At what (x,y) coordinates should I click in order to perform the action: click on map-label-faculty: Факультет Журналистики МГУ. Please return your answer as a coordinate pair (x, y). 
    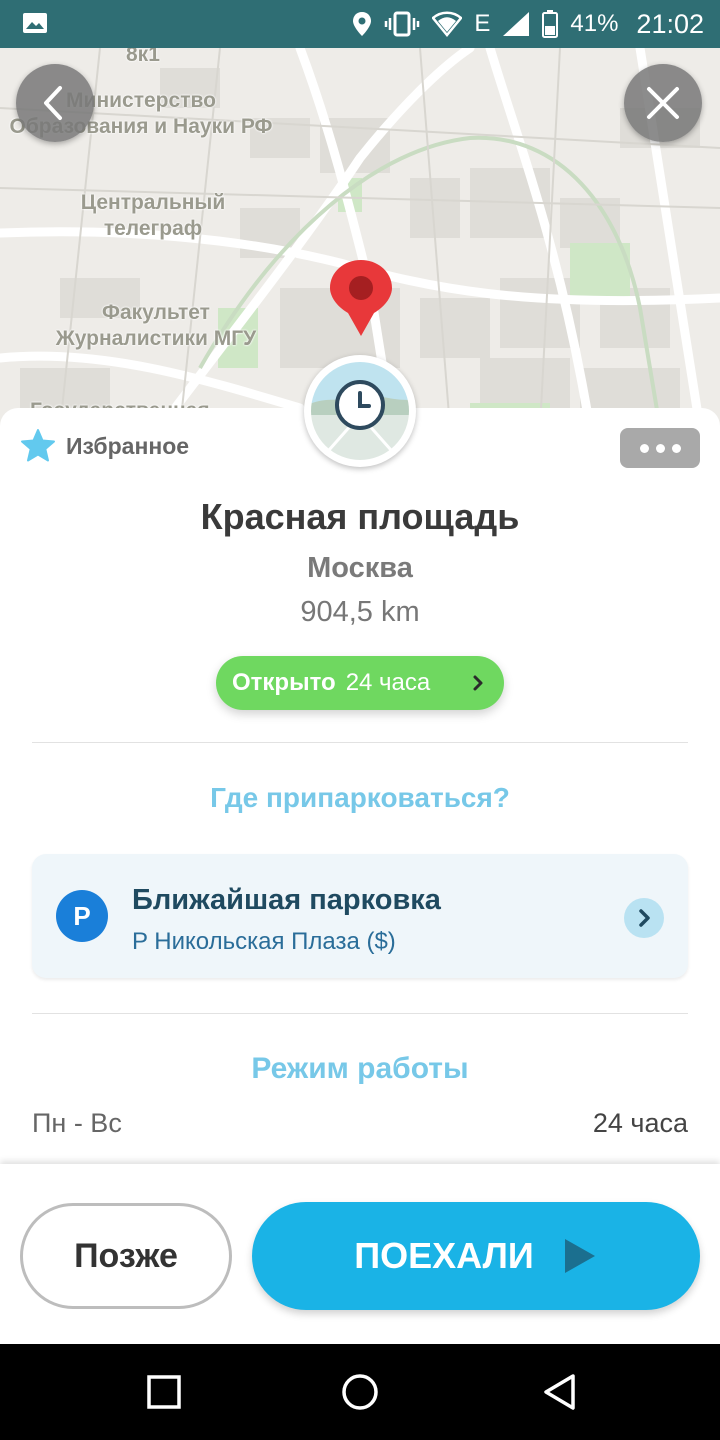
    Looking at the image, I should click on (156, 325).